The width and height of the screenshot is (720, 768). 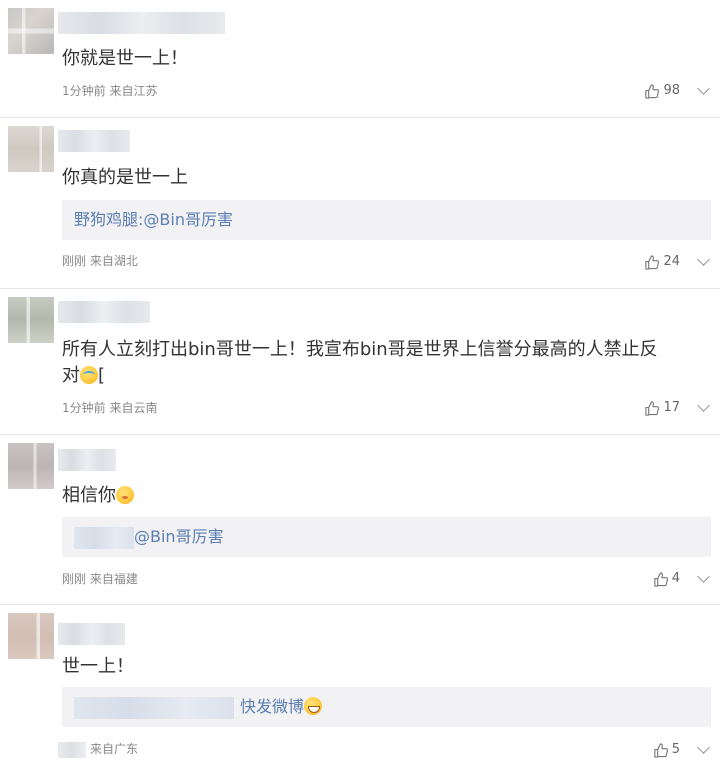 What do you see at coordinates (386, 220) in the screenshot?
I see `quoted-reply: 野狗鸡腿:@Bin哥厉害` at bounding box center [386, 220].